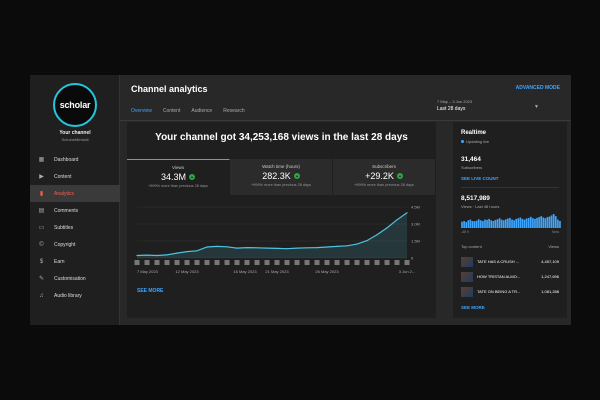  Describe the element at coordinates (75, 261) in the screenshot. I see `sidebar-item-earn: $ Earn` at that location.